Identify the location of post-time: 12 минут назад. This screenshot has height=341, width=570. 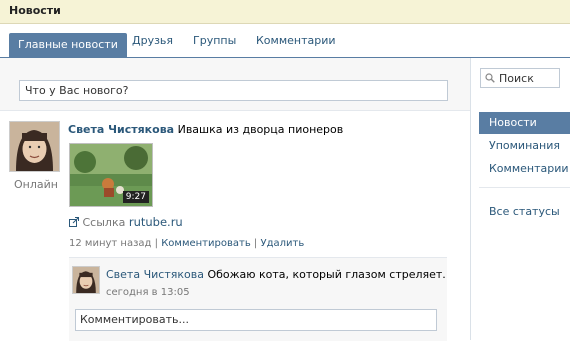
(110, 243).